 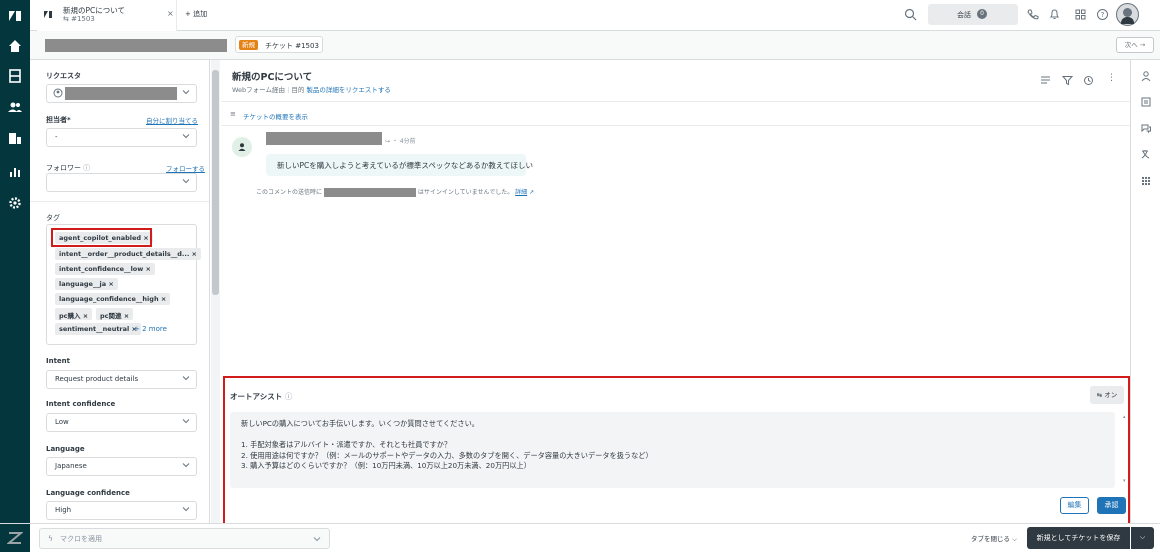 I want to click on requester-select, so click(x=121, y=93).